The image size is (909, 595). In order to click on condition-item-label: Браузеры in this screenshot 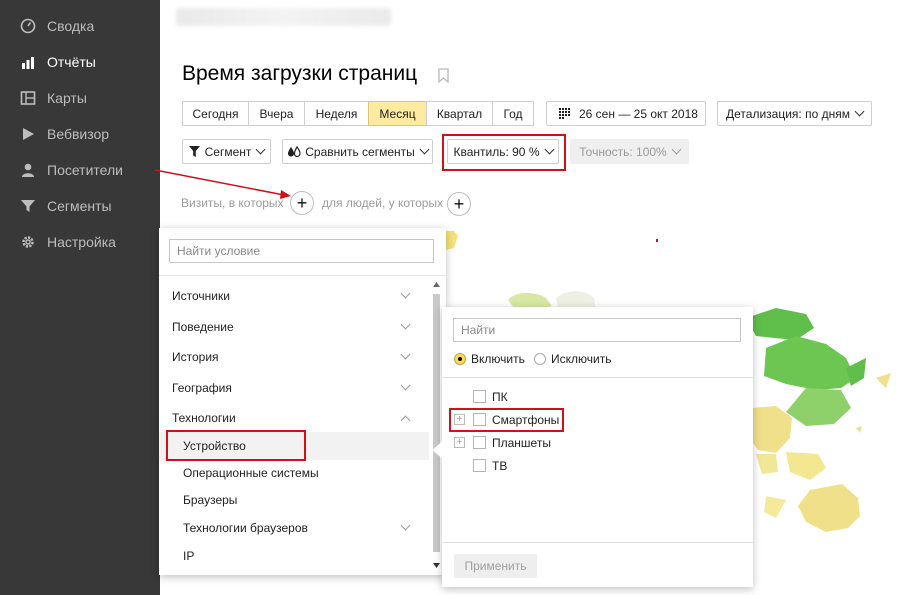, I will do `click(210, 500)`.